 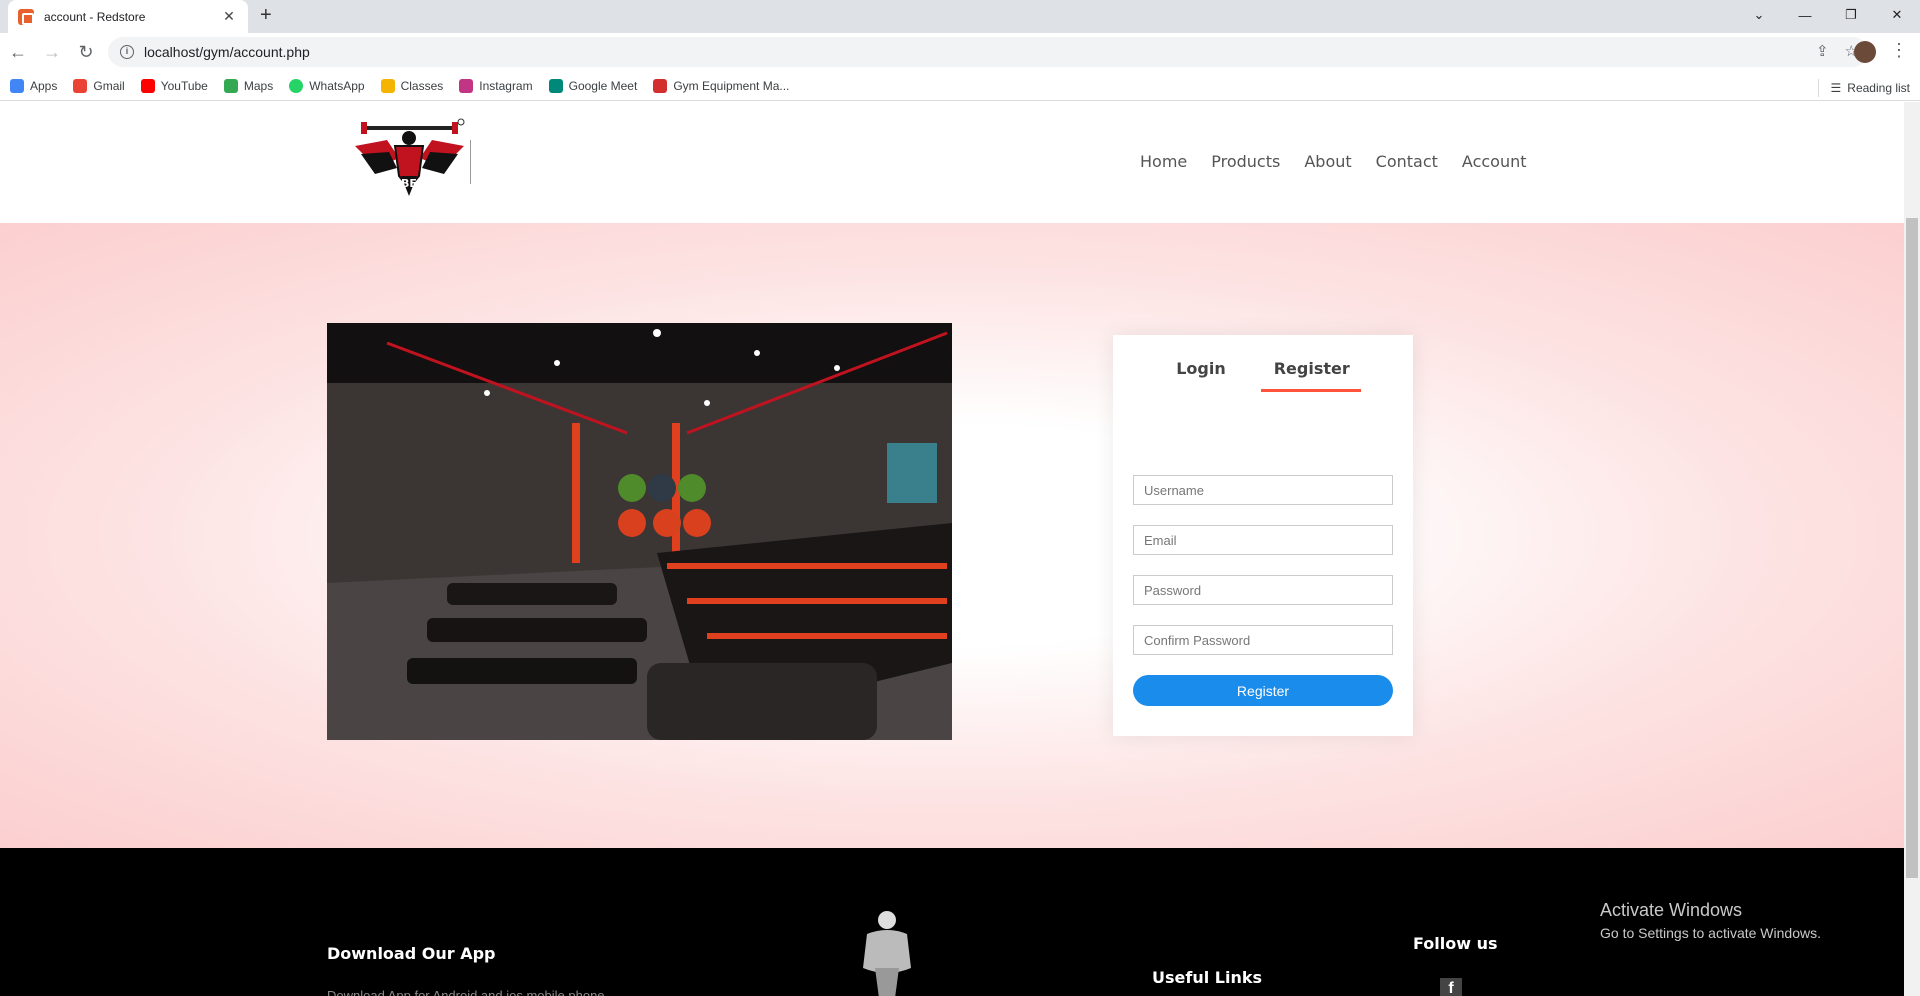 I want to click on password-input: Password, so click(x=1263, y=590).